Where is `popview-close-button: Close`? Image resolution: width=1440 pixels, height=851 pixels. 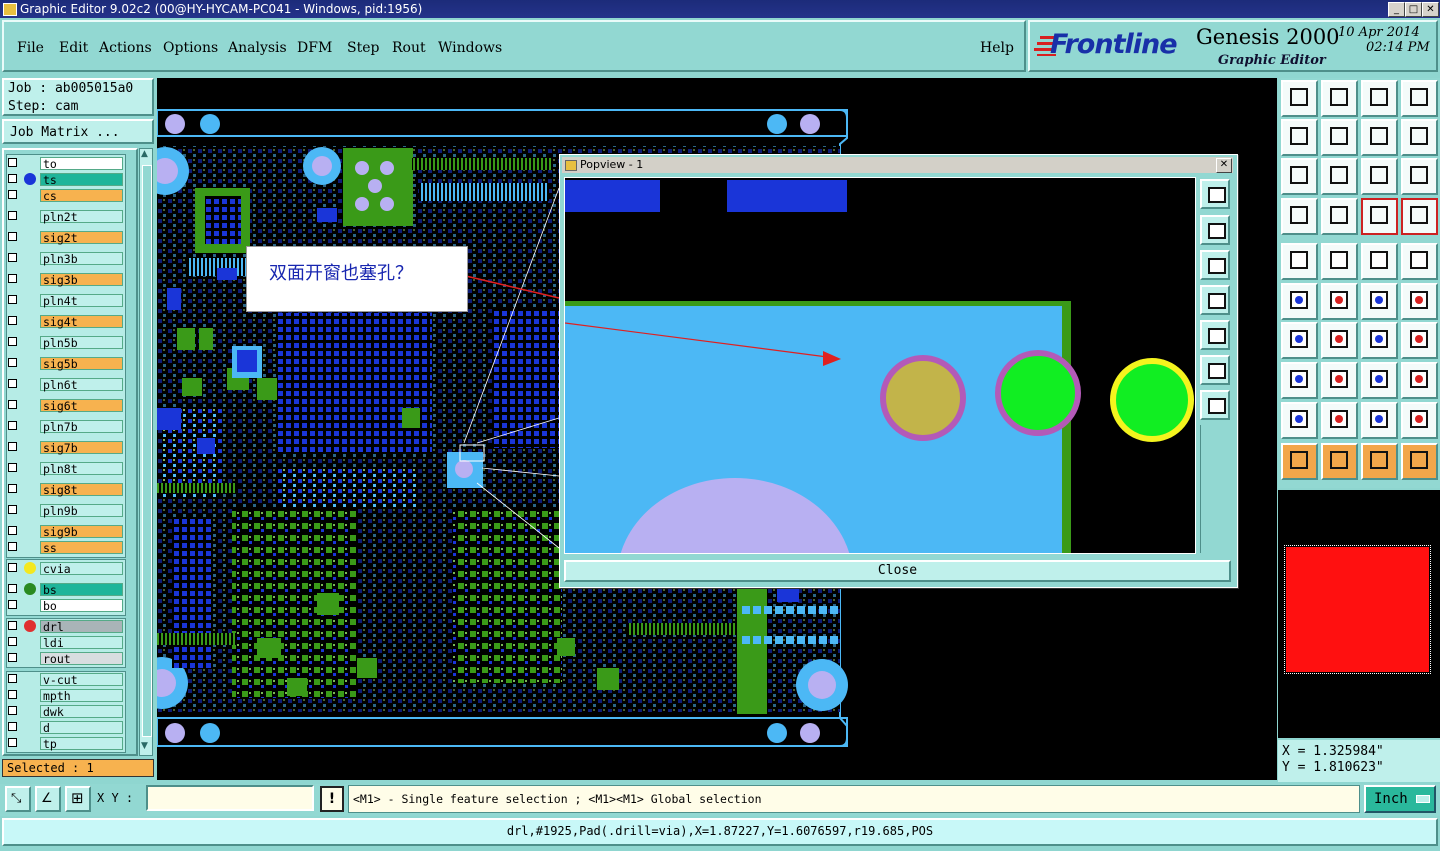
popview-close-button: Close is located at coordinates (897, 571).